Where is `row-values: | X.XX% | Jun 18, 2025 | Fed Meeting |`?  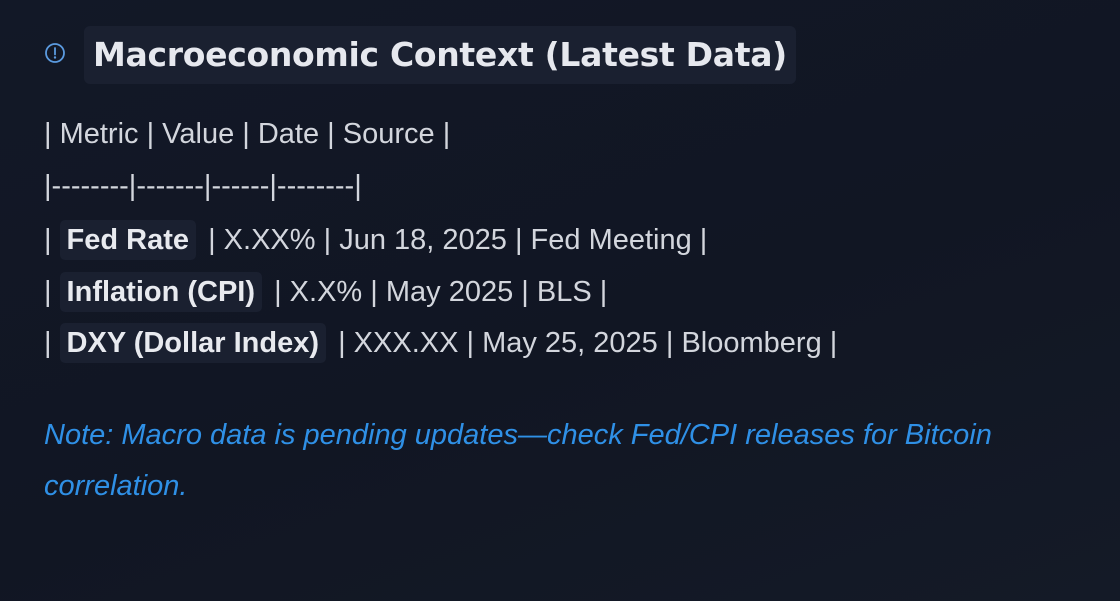 row-values: | X.XX% | Jun 18, 2025 | Fed Meeting | is located at coordinates (458, 240).